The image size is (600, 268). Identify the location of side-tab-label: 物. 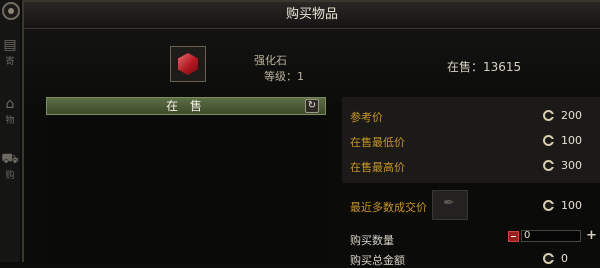
(10, 121).